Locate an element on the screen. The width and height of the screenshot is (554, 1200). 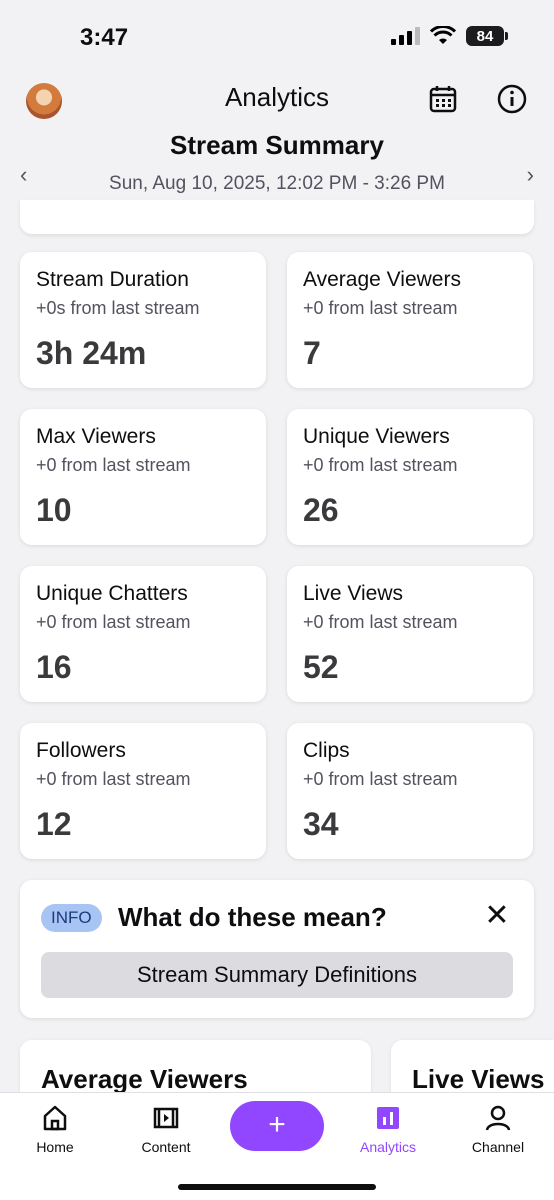
stat-card-average-viewers: Average Viewers +0 from last stream 7 is located at coordinates (410, 320).